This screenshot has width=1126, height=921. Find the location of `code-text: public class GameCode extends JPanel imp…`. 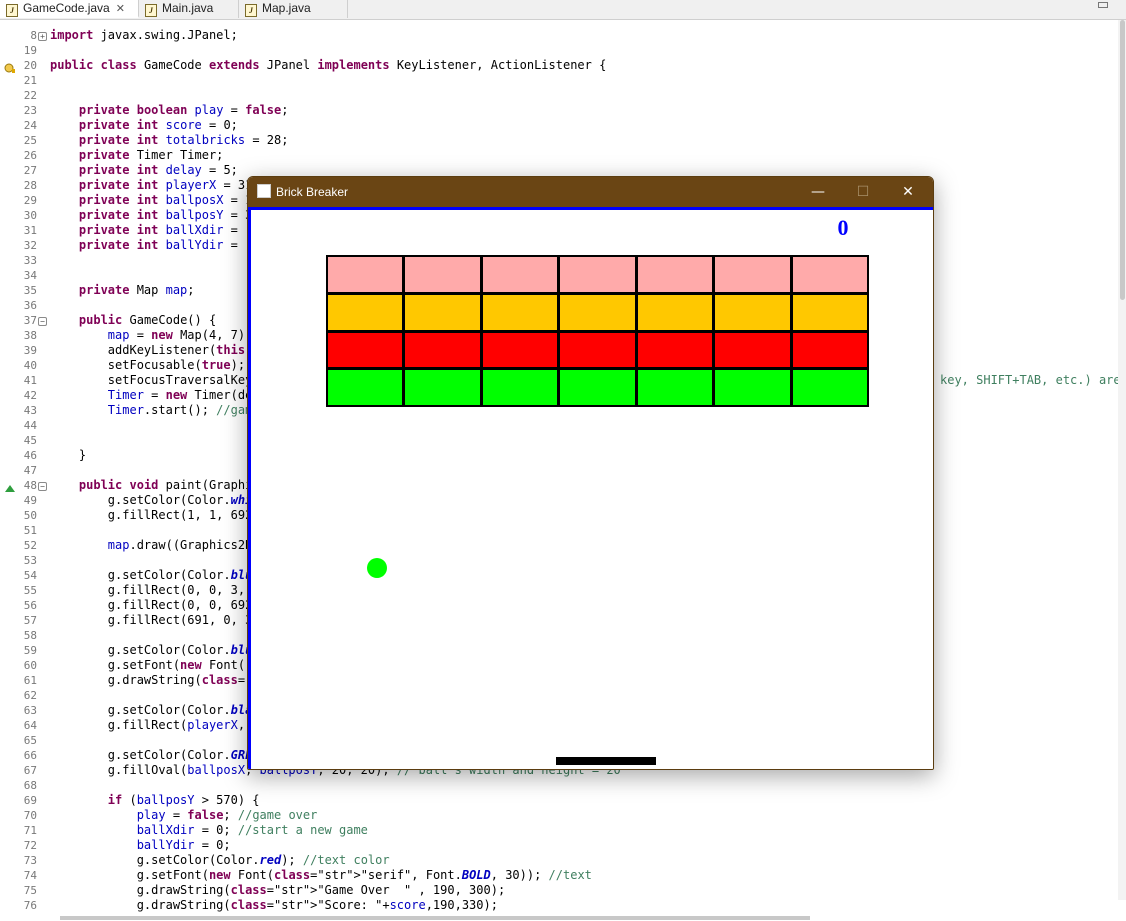

code-text: public class GameCode extends JPanel imp… is located at coordinates (328, 65).